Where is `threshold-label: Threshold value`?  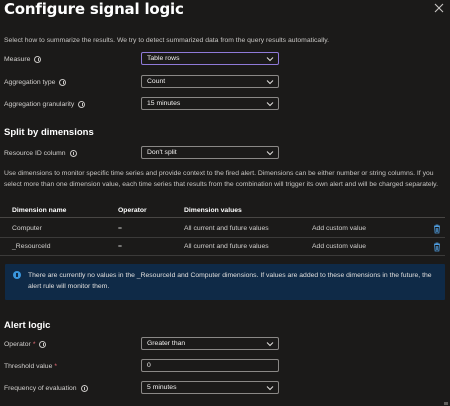 threshold-label: Threshold value is located at coordinates (28, 366).